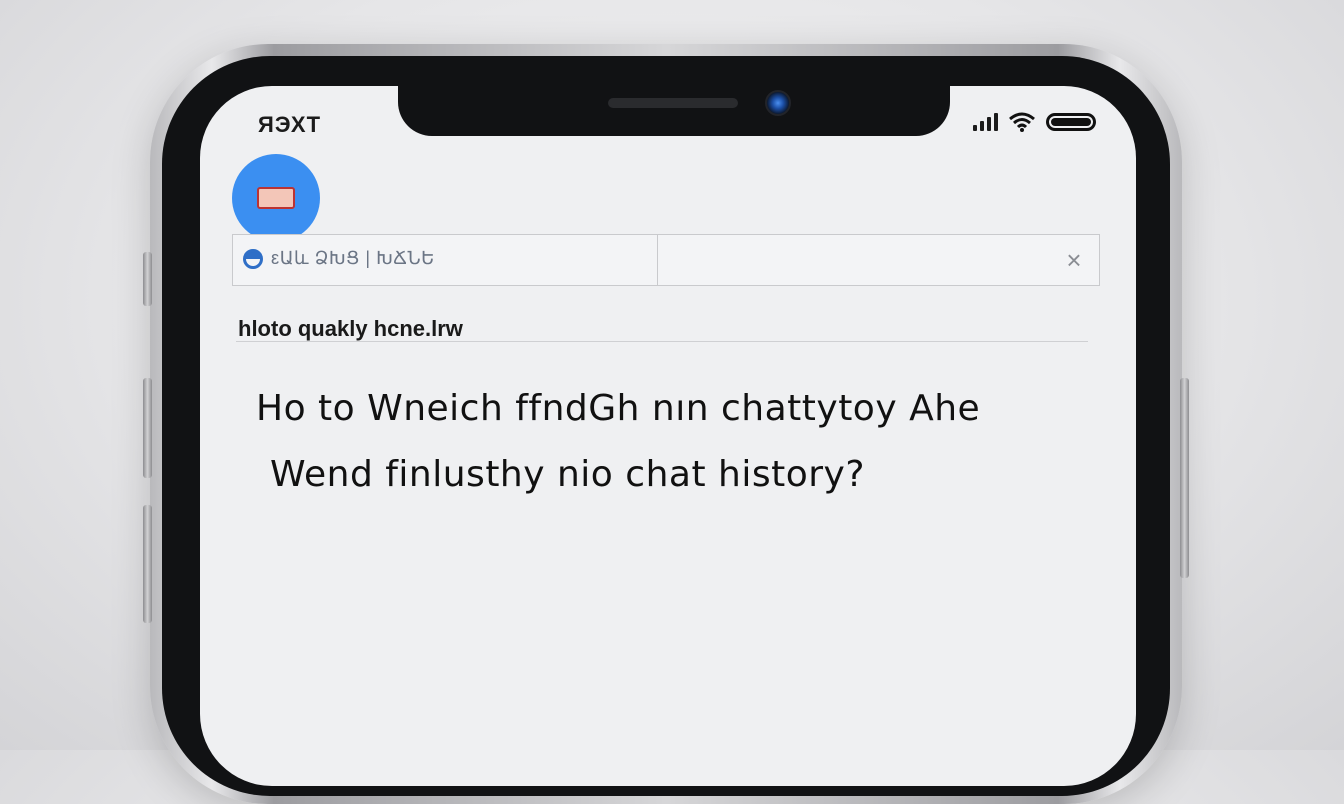 Image resolution: width=1344 pixels, height=804 pixels. I want to click on search-bar: ԑԱև ՁԽՑ | ԽՃՆԵ ×, so click(666, 260).